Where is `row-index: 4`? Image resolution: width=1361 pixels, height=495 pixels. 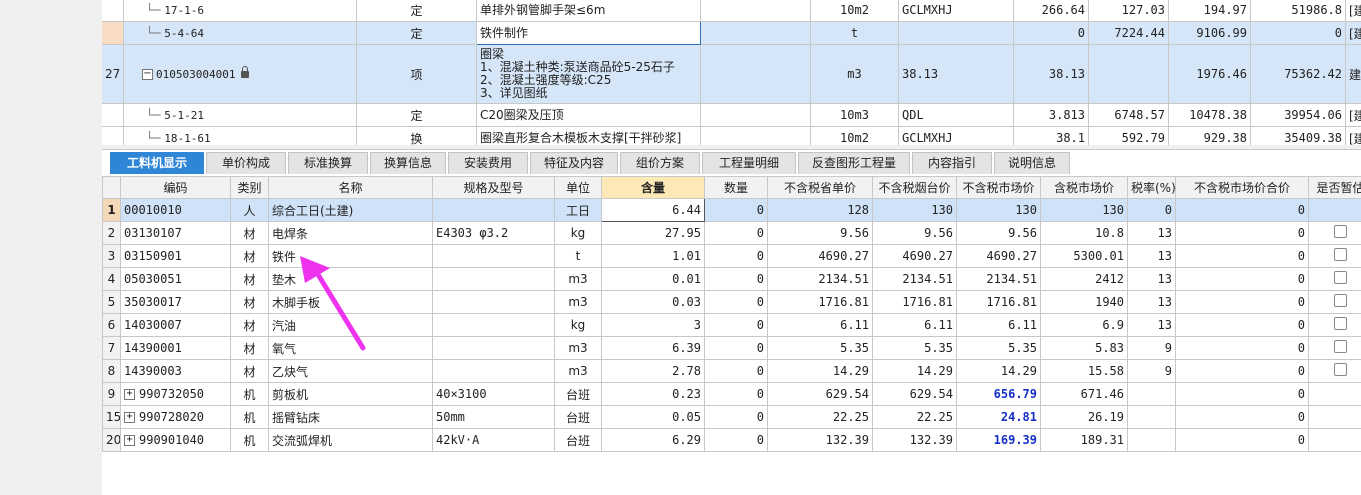 row-index: 4 is located at coordinates (111, 279).